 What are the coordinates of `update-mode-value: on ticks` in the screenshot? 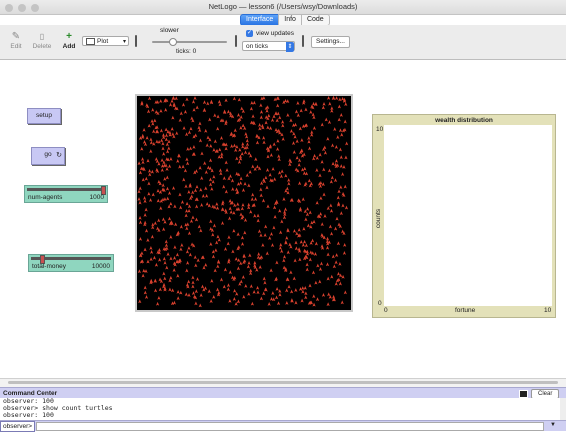 It's located at (257, 46).